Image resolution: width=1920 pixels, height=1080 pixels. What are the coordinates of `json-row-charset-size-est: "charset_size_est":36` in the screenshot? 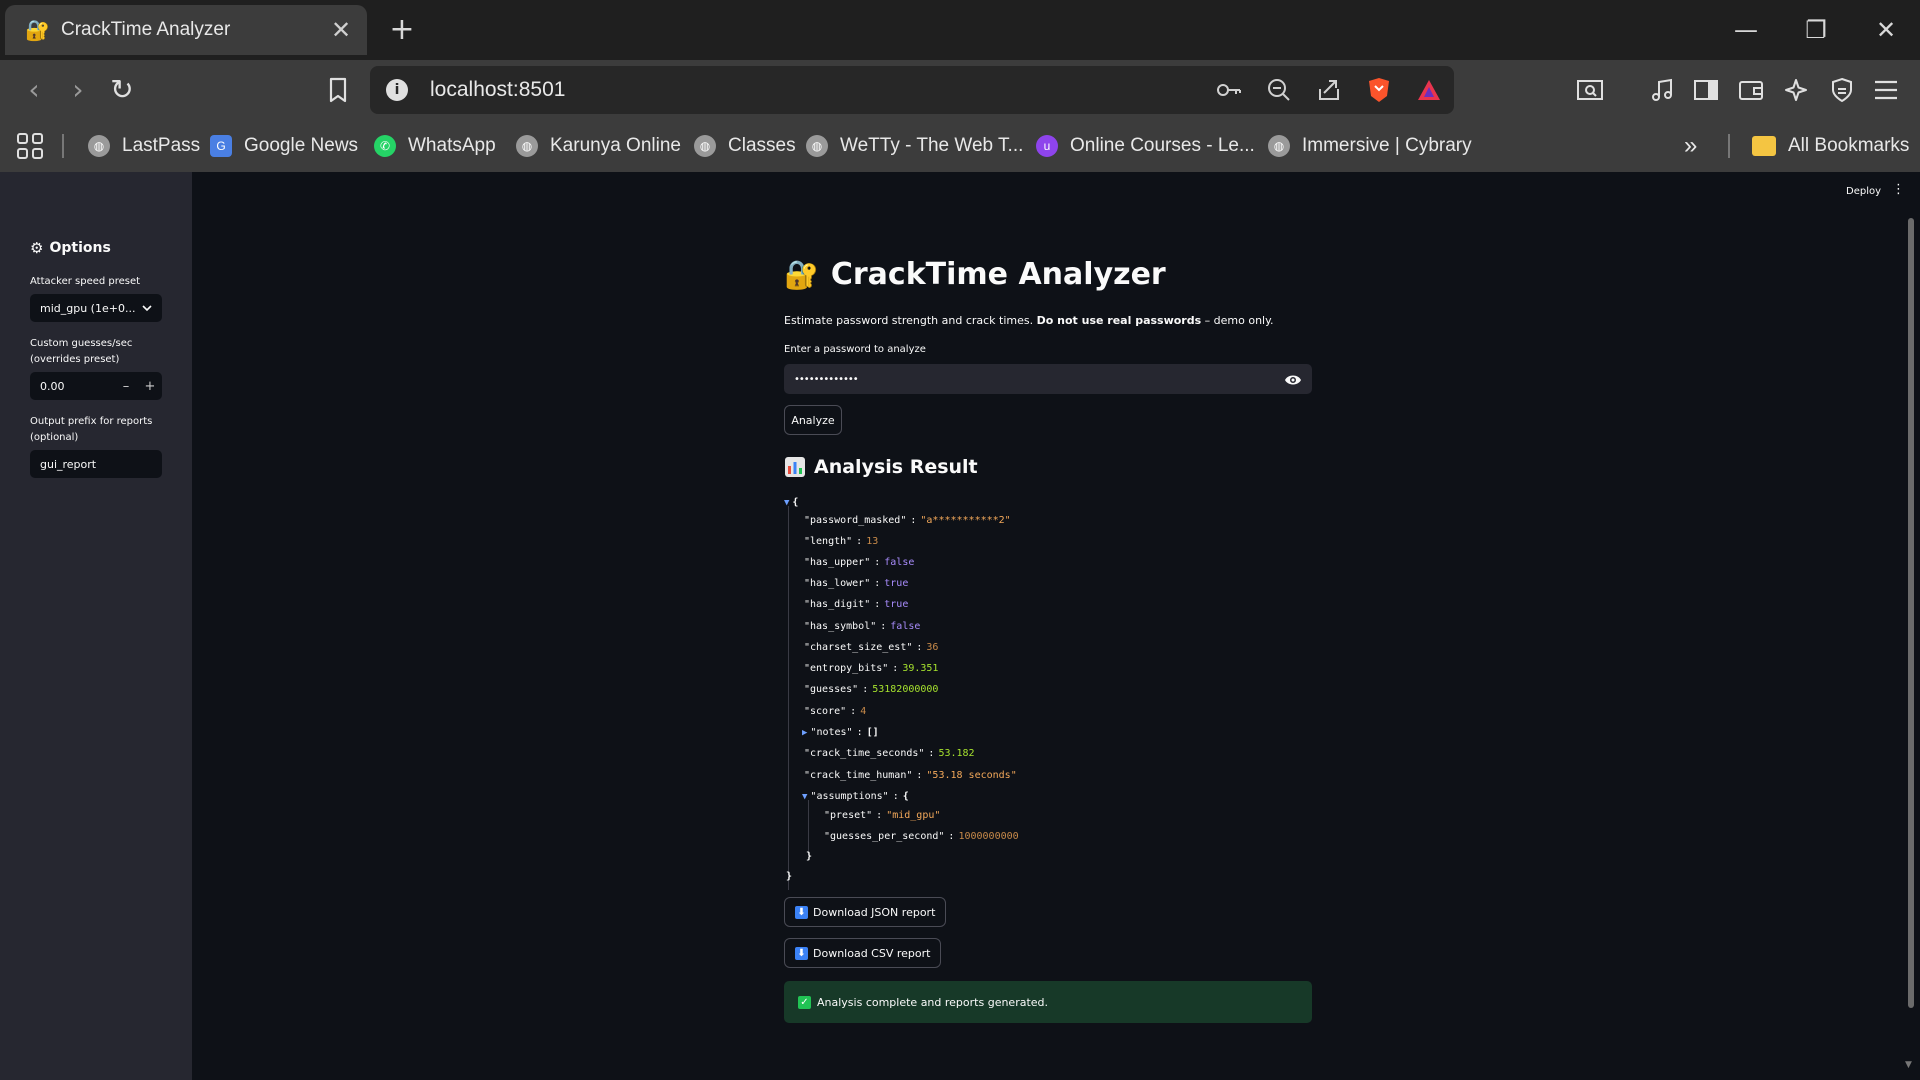 It's located at (871, 647).